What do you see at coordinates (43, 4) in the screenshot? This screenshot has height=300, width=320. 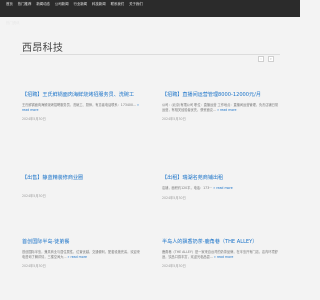 I see `nav-item-news: 新闻动态` at bounding box center [43, 4].